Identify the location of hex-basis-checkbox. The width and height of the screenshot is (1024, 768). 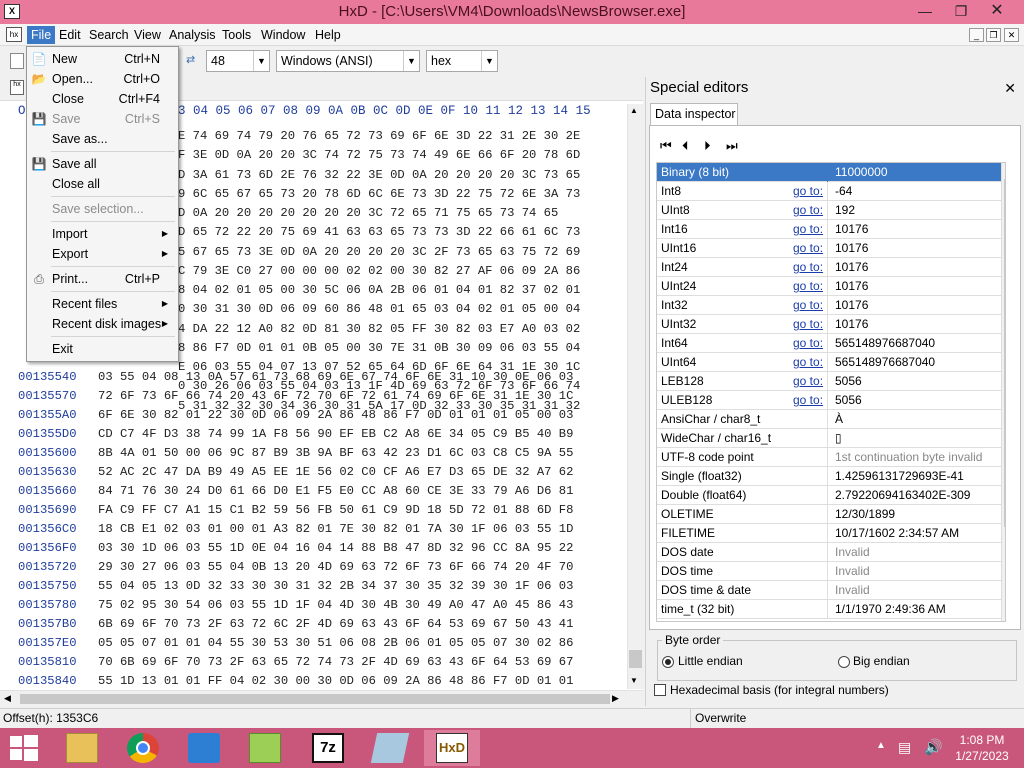
(660, 690).